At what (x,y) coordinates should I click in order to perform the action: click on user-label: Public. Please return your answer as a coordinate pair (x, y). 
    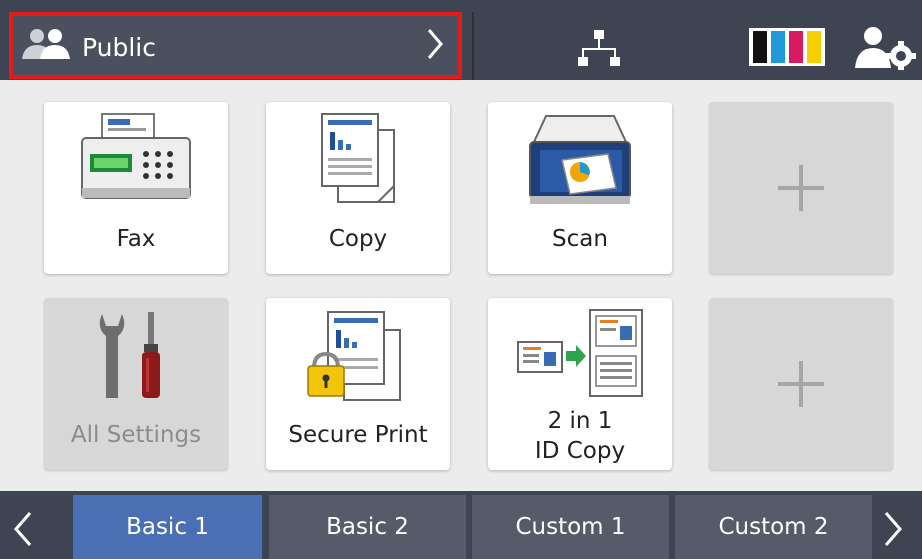
    Looking at the image, I should click on (119, 47).